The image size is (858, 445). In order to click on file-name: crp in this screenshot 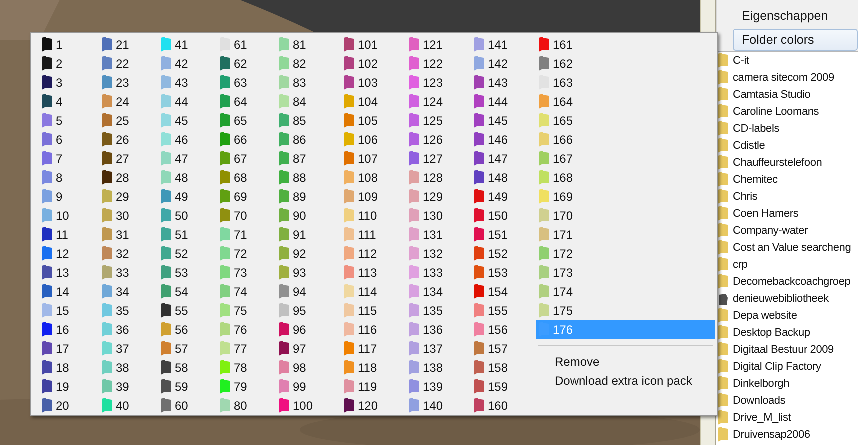, I will do `click(740, 264)`.